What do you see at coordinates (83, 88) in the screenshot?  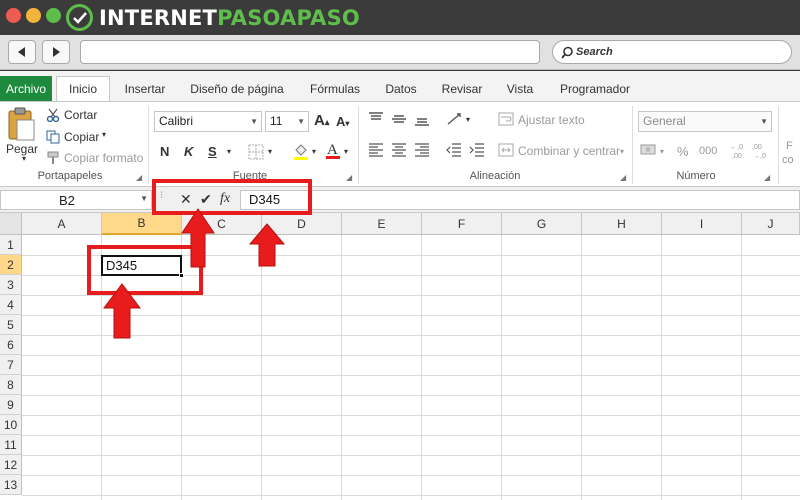 I see `tab-inicio: Inicio` at bounding box center [83, 88].